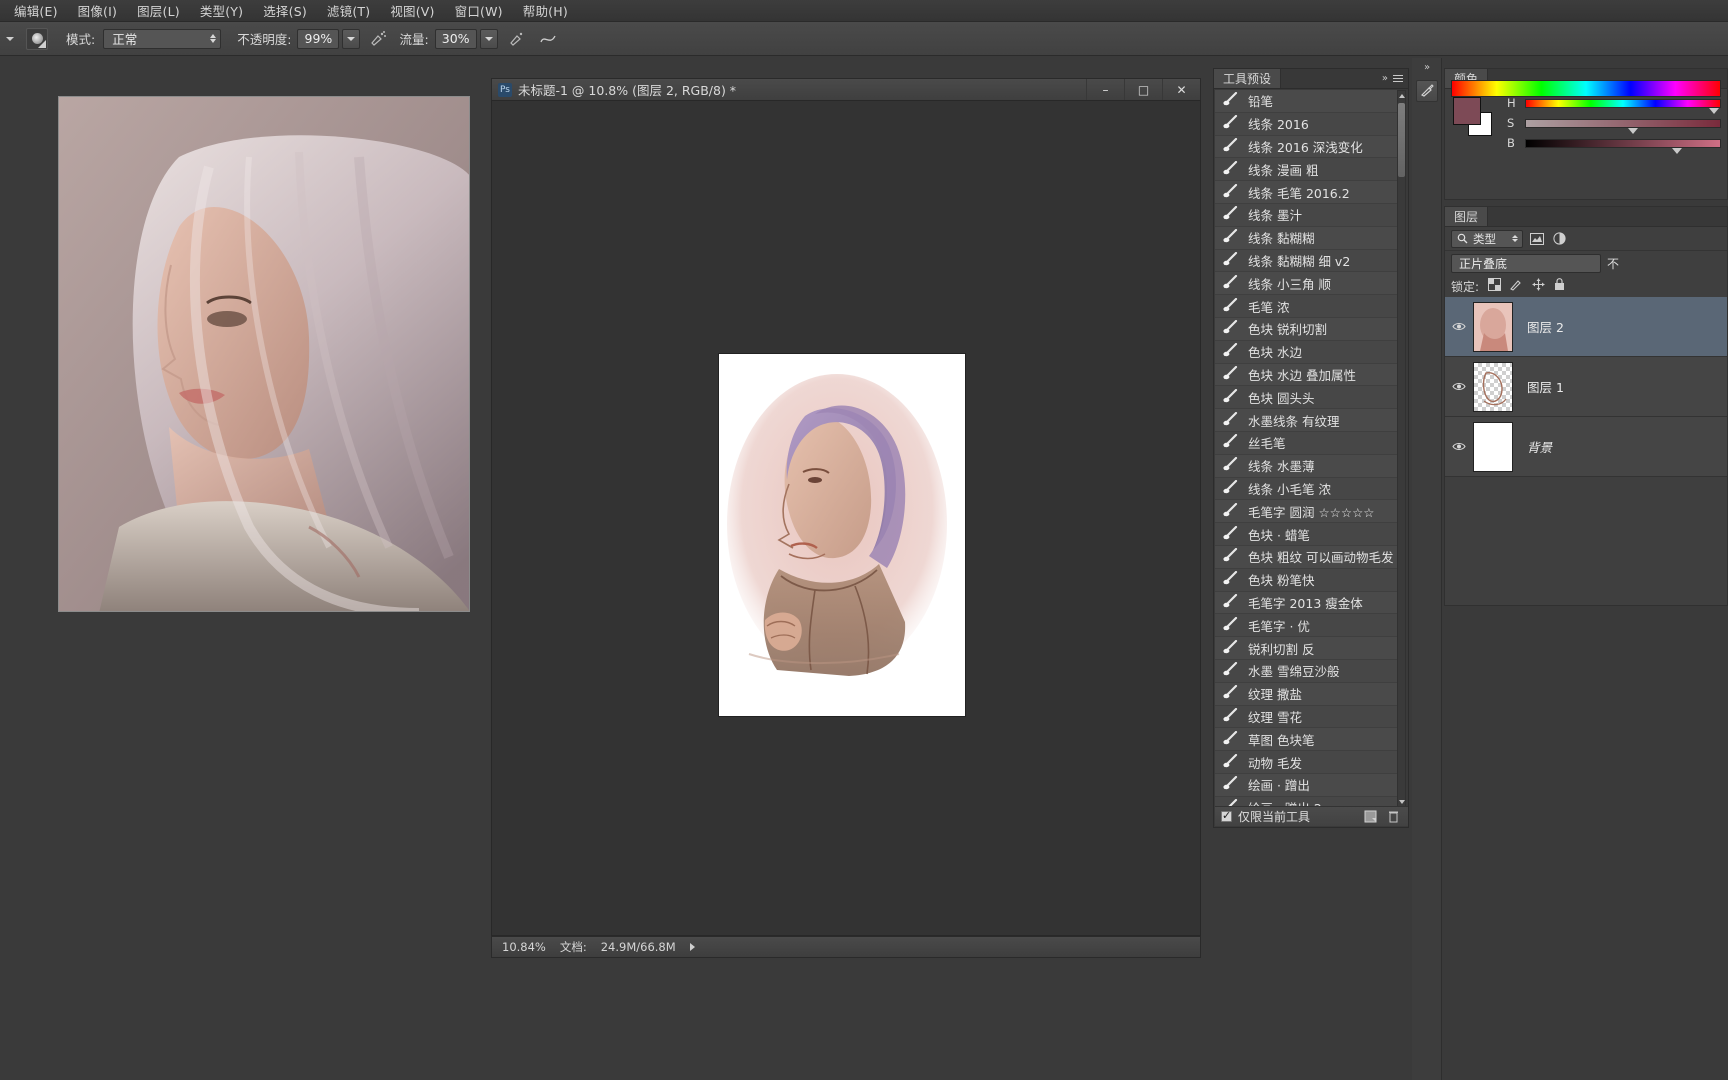 The height and width of the screenshot is (1080, 1728). I want to click on close-button: ✕, so click(1181, 89).